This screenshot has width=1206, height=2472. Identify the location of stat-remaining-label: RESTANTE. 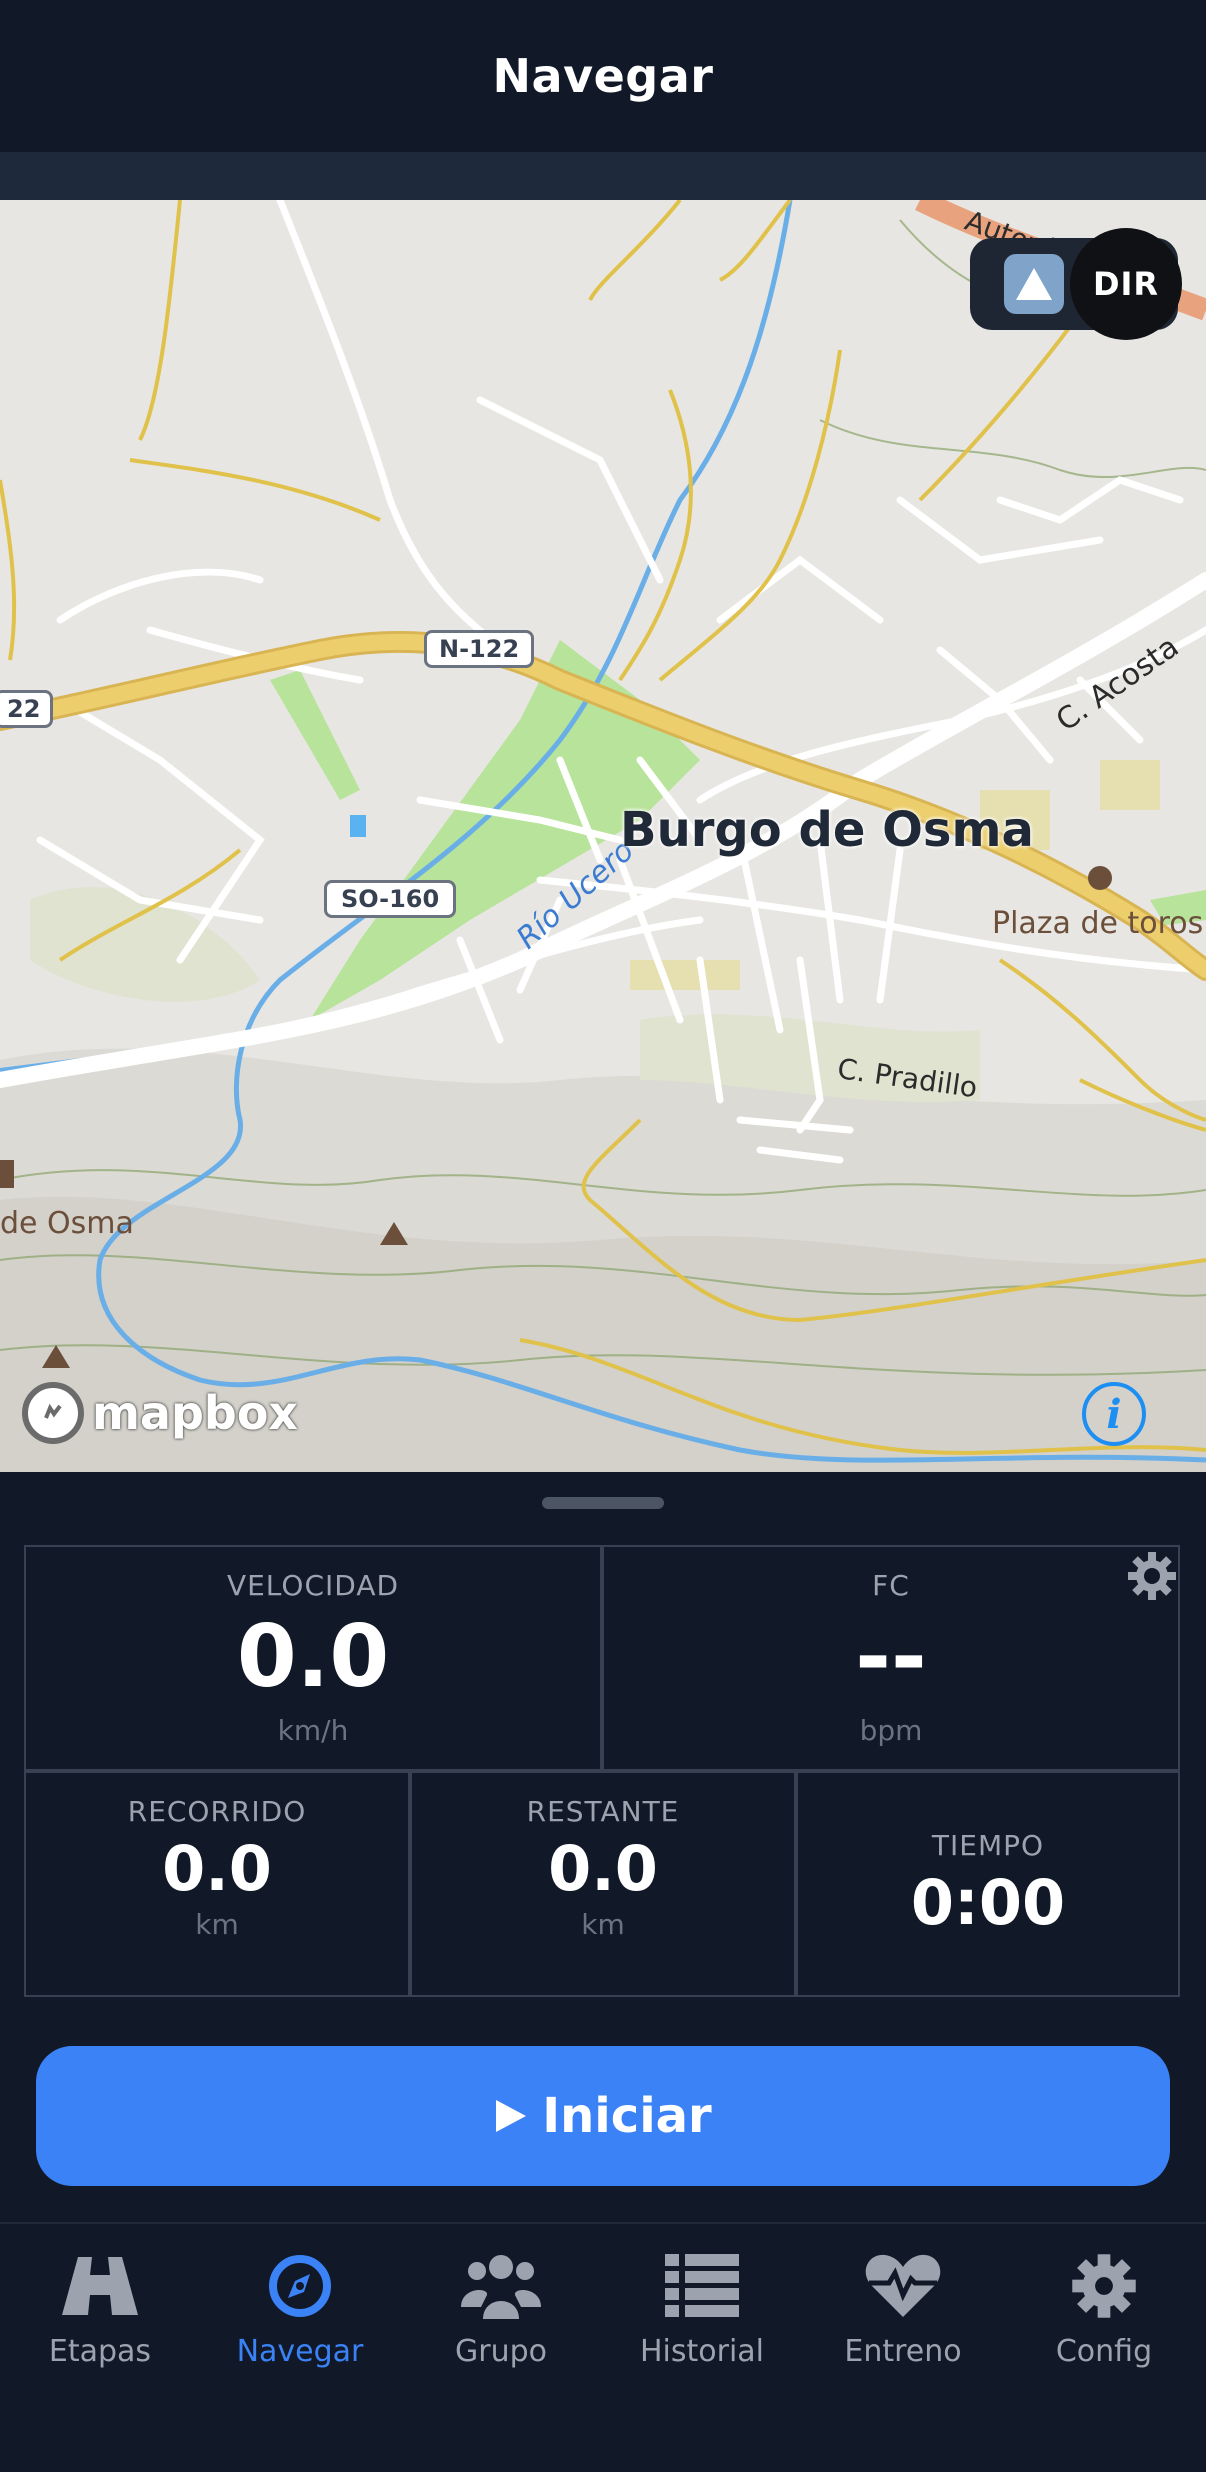
(603, 1811).